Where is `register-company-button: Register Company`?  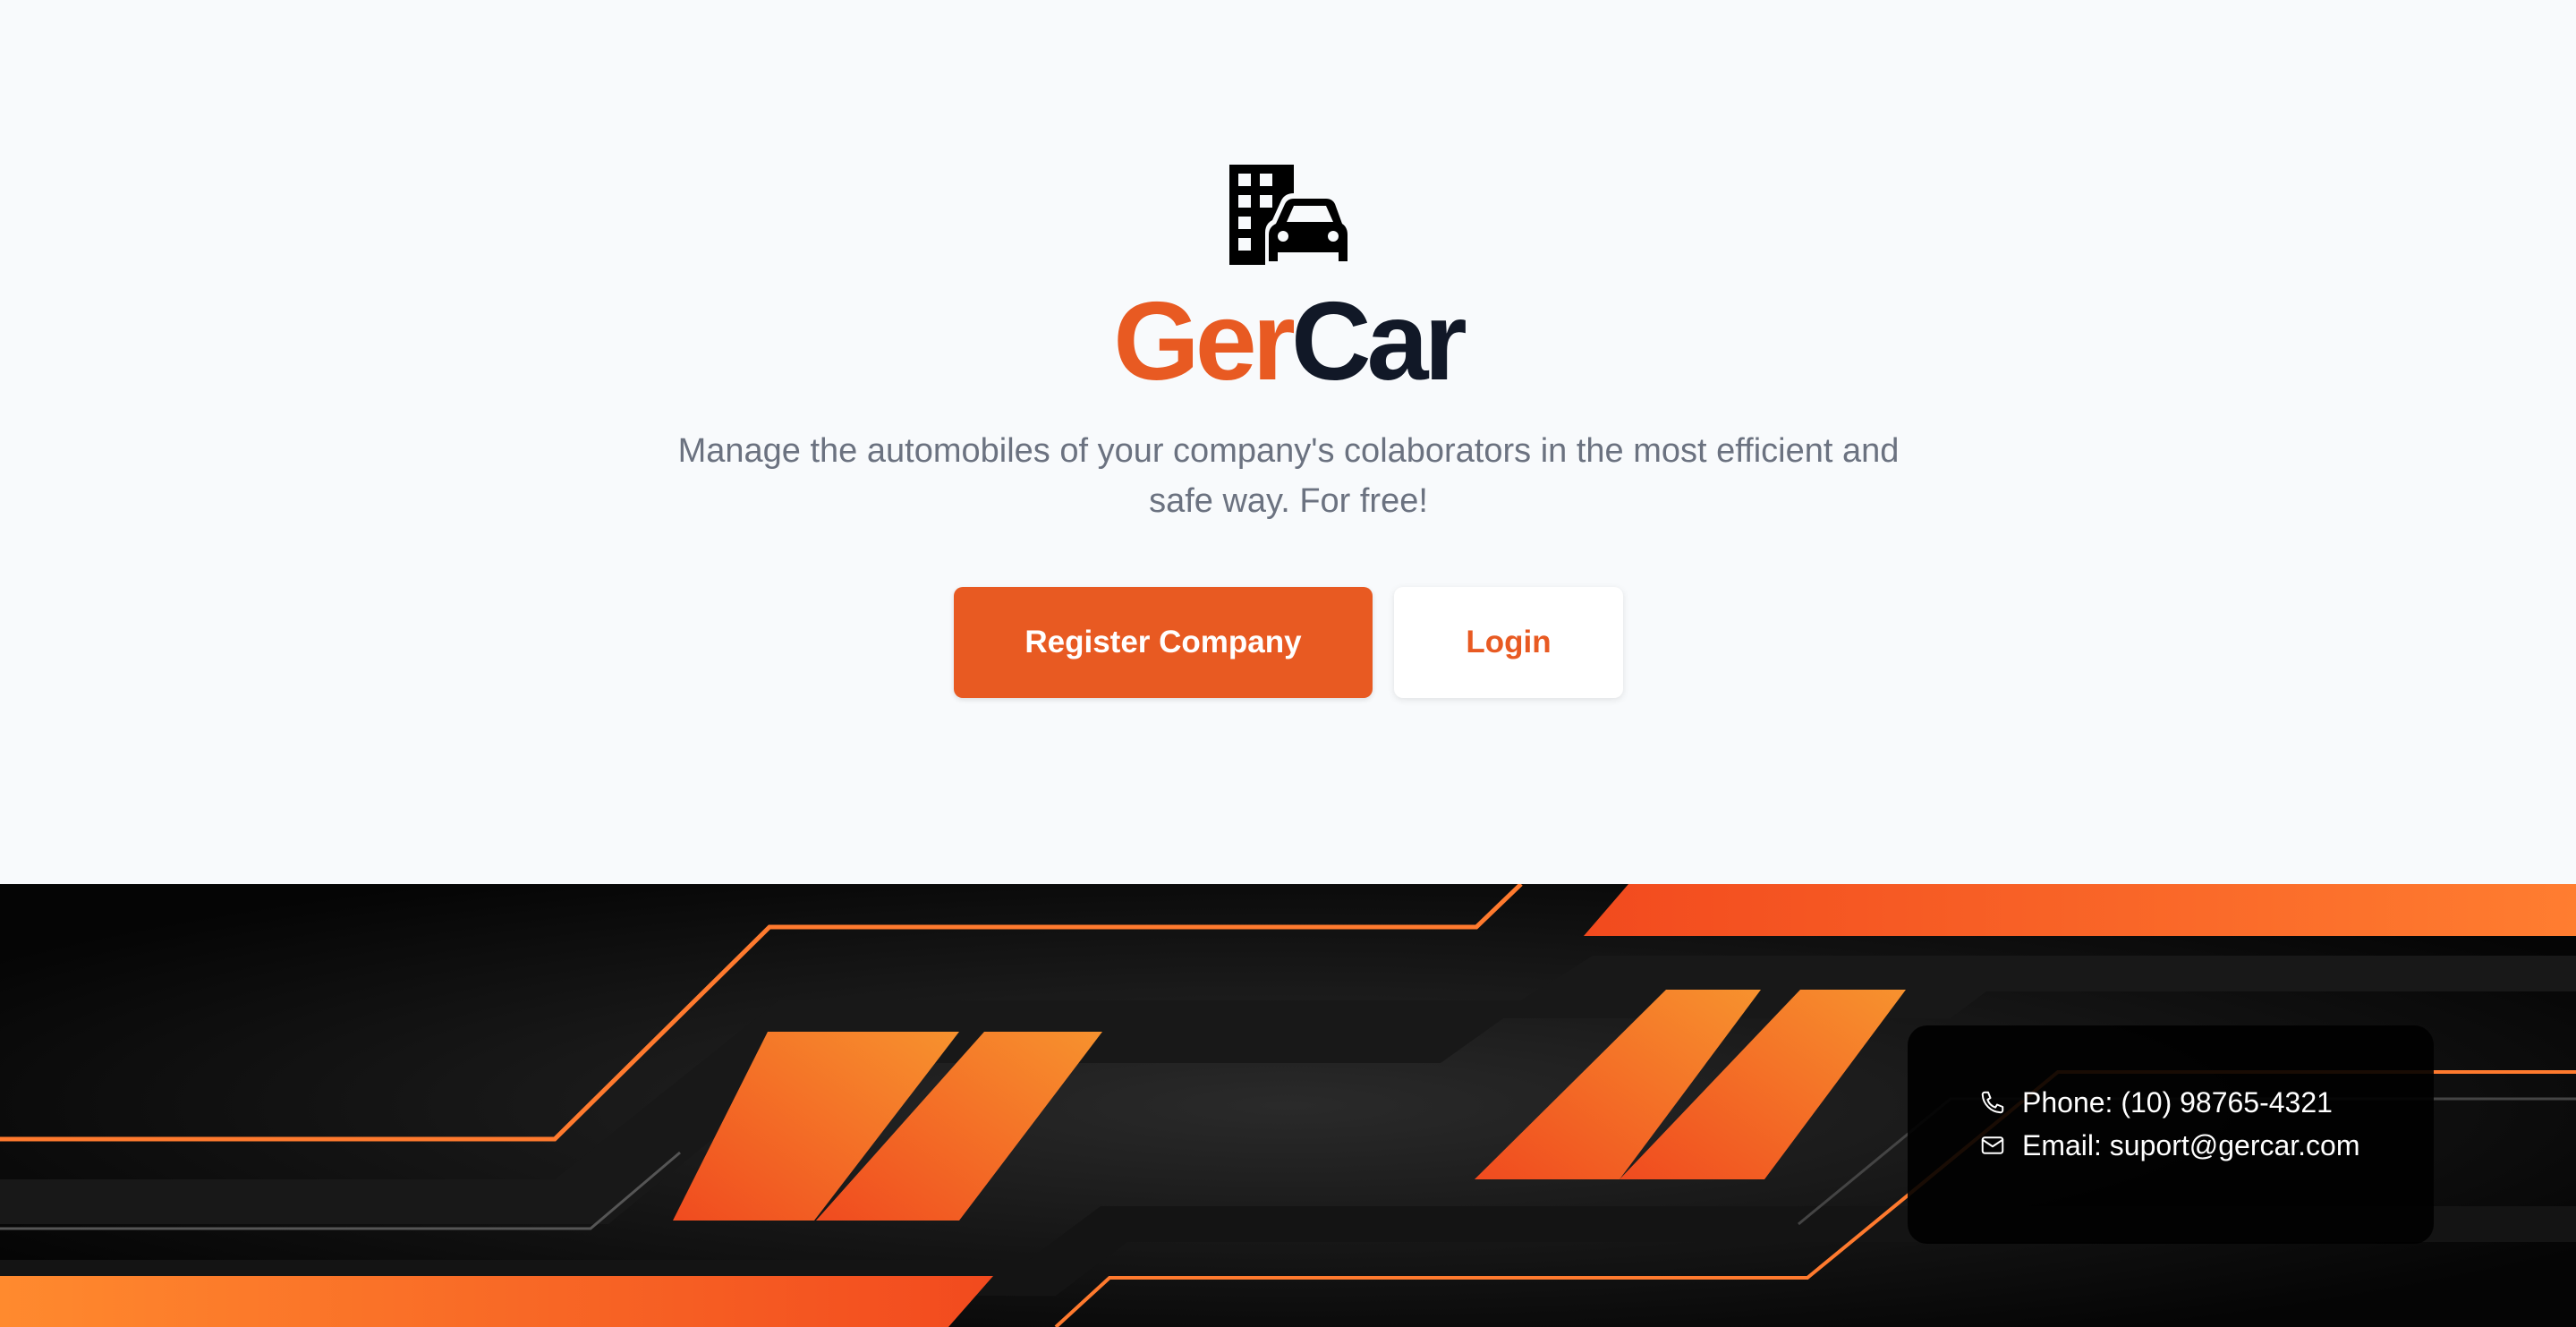
register-company-button: Register Company is located at coordinates (1163, 643).